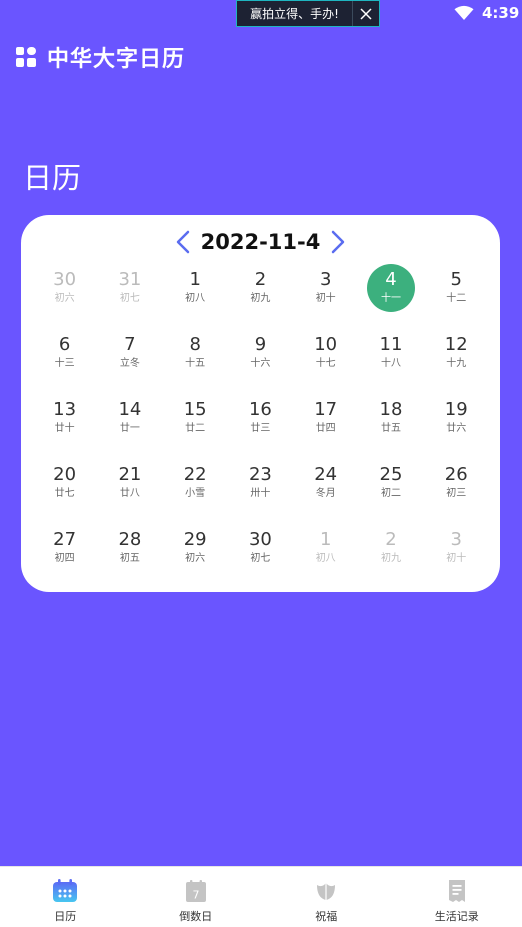  What do you see at coordinates (129, 493) in the screenshot?
I see `lunar-date: 廿八` at bounding box center [129, 493].